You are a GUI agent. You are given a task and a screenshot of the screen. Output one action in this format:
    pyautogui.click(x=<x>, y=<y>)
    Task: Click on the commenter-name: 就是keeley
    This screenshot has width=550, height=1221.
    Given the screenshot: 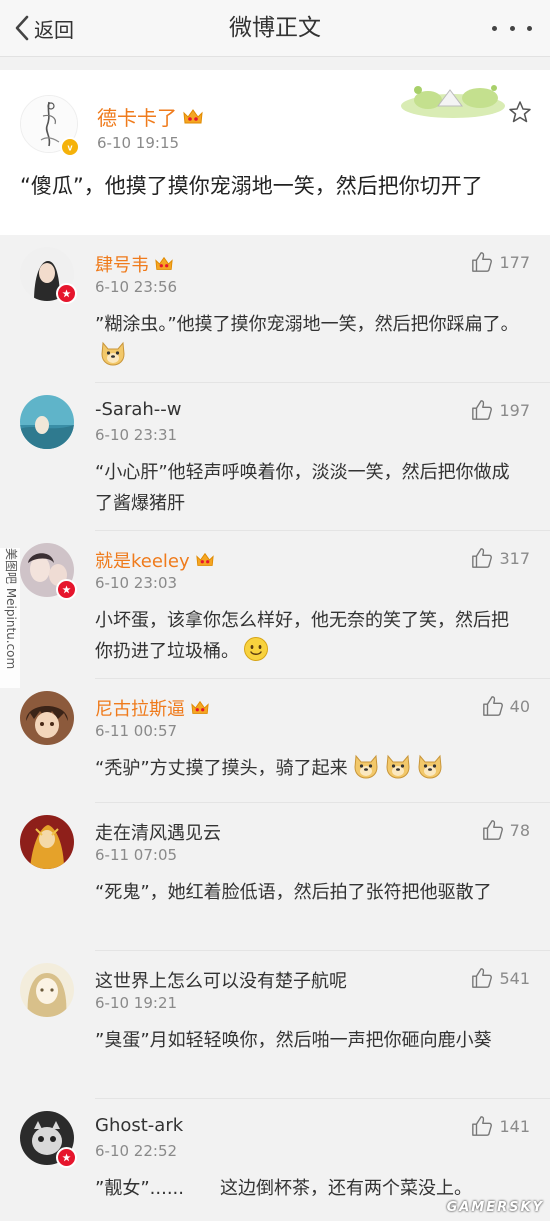 What is the action you would take?
    pyautogui.click(x=155, y=560)
    